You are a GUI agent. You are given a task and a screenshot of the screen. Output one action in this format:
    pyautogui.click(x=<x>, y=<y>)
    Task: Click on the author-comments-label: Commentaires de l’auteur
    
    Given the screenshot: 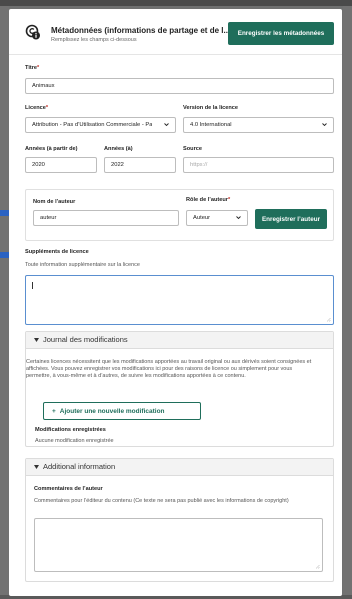 What is the action you would take?
    pyautogui.click(x=68, y=489)
    